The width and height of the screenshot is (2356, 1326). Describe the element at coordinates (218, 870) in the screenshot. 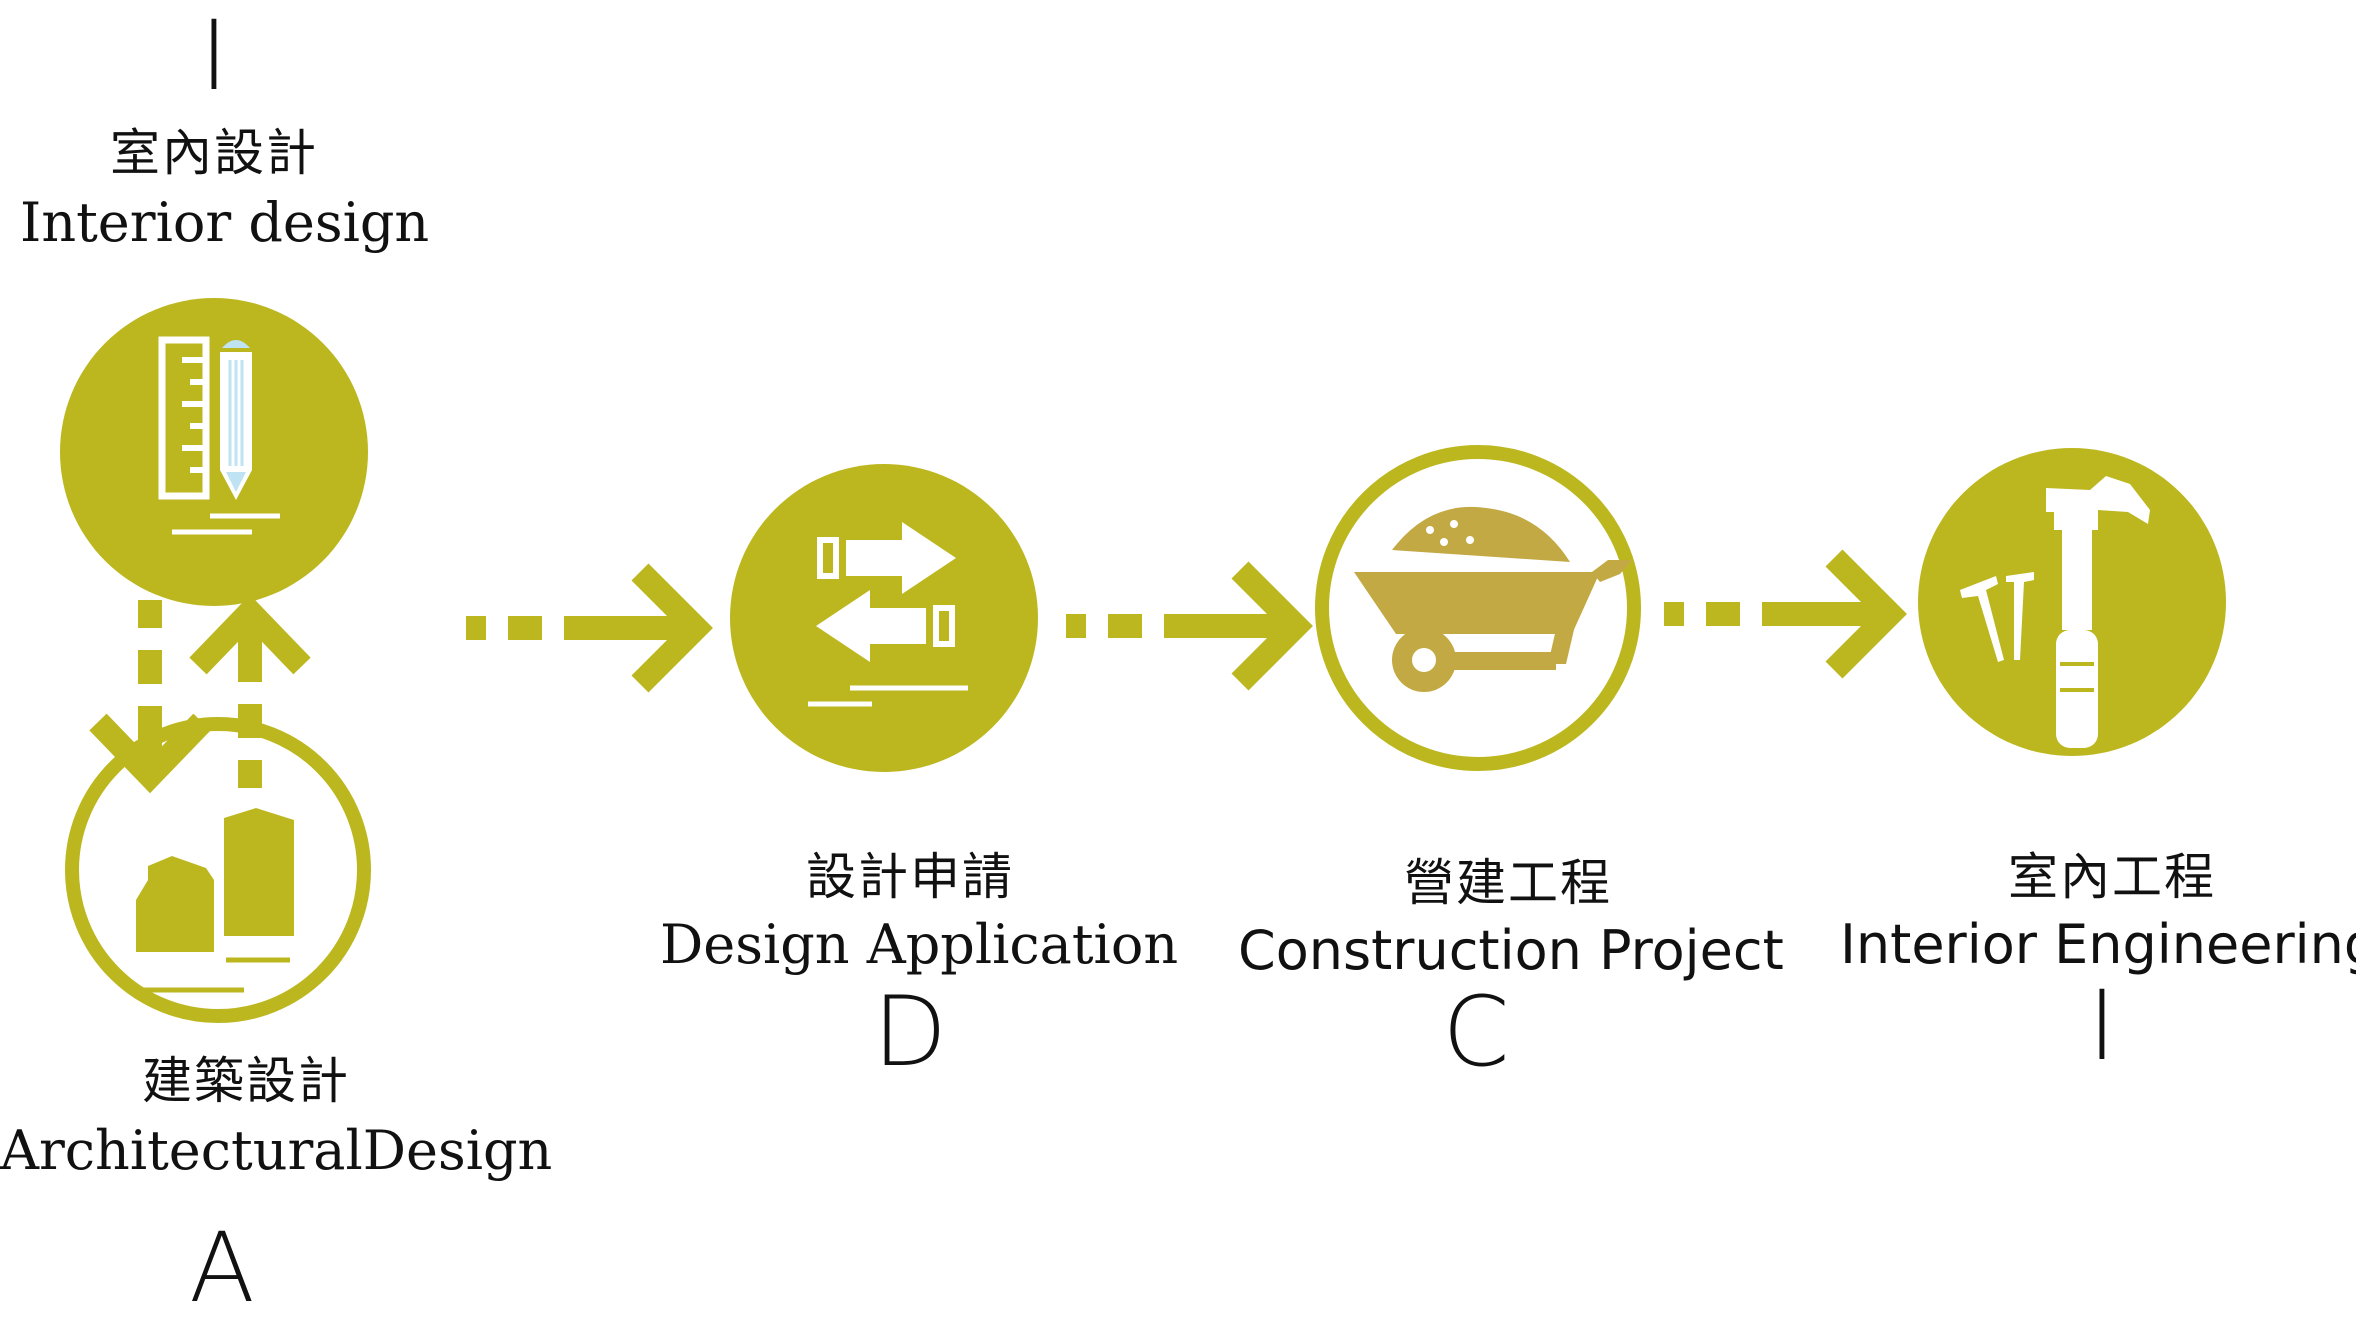

I see `architectural-design-node` at that location.